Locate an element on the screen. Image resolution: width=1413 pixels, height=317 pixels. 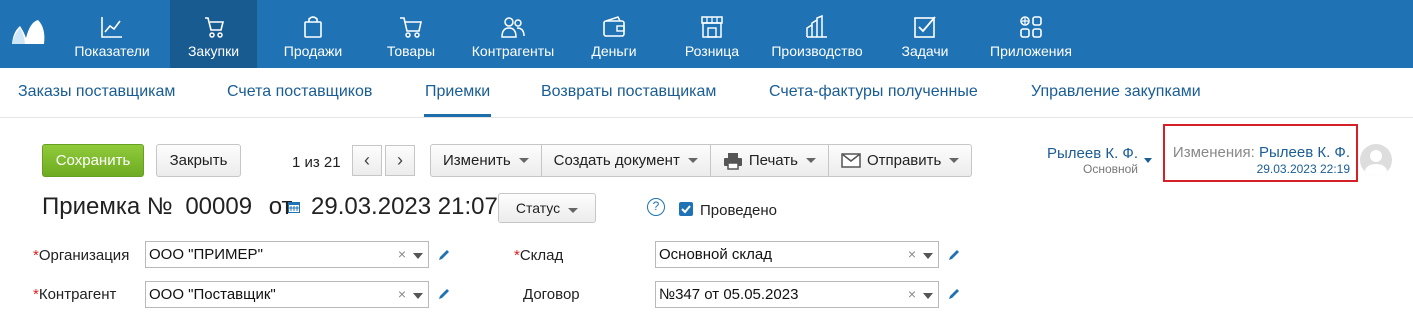
nav-item-tasks: Задачи is located at coordinates (925, 34).